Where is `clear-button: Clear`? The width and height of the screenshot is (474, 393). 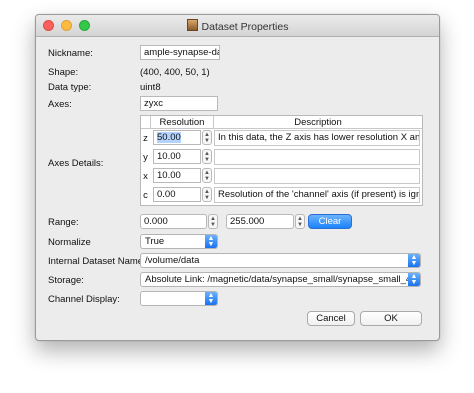
clear-button: Clear is located at coordinates (330, 221).